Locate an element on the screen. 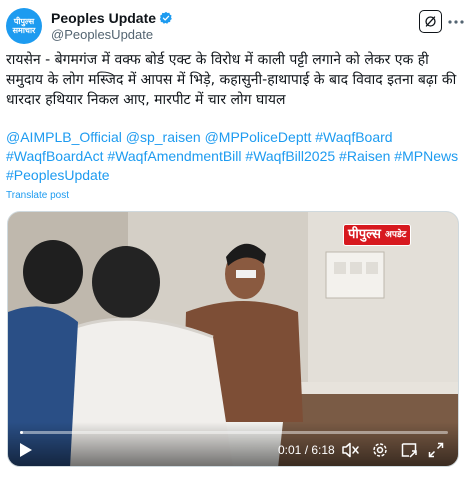  volume-icon is located at coordinates (350, 450).